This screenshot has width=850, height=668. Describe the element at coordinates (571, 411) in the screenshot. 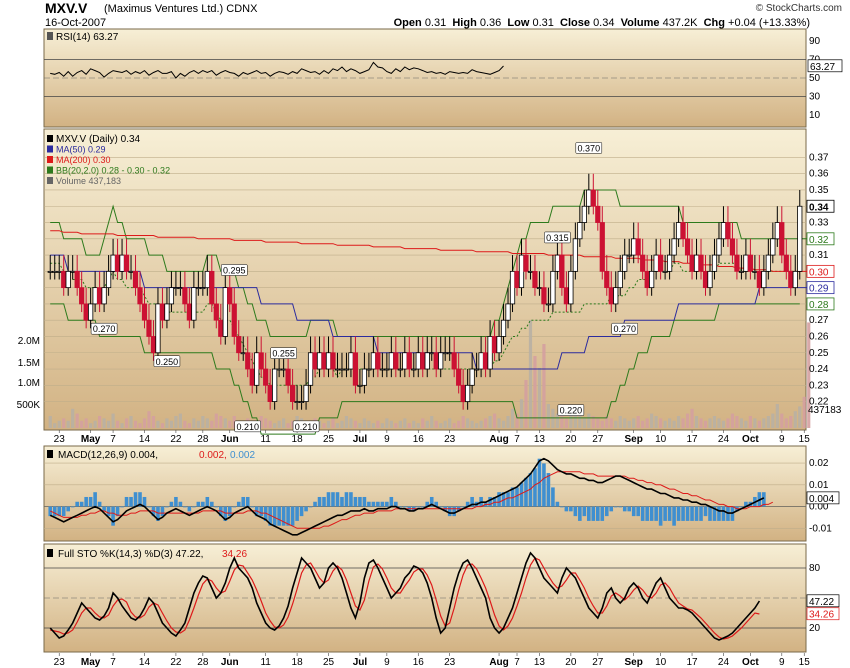

I see `price-annotation-label: 0.220` at that location.